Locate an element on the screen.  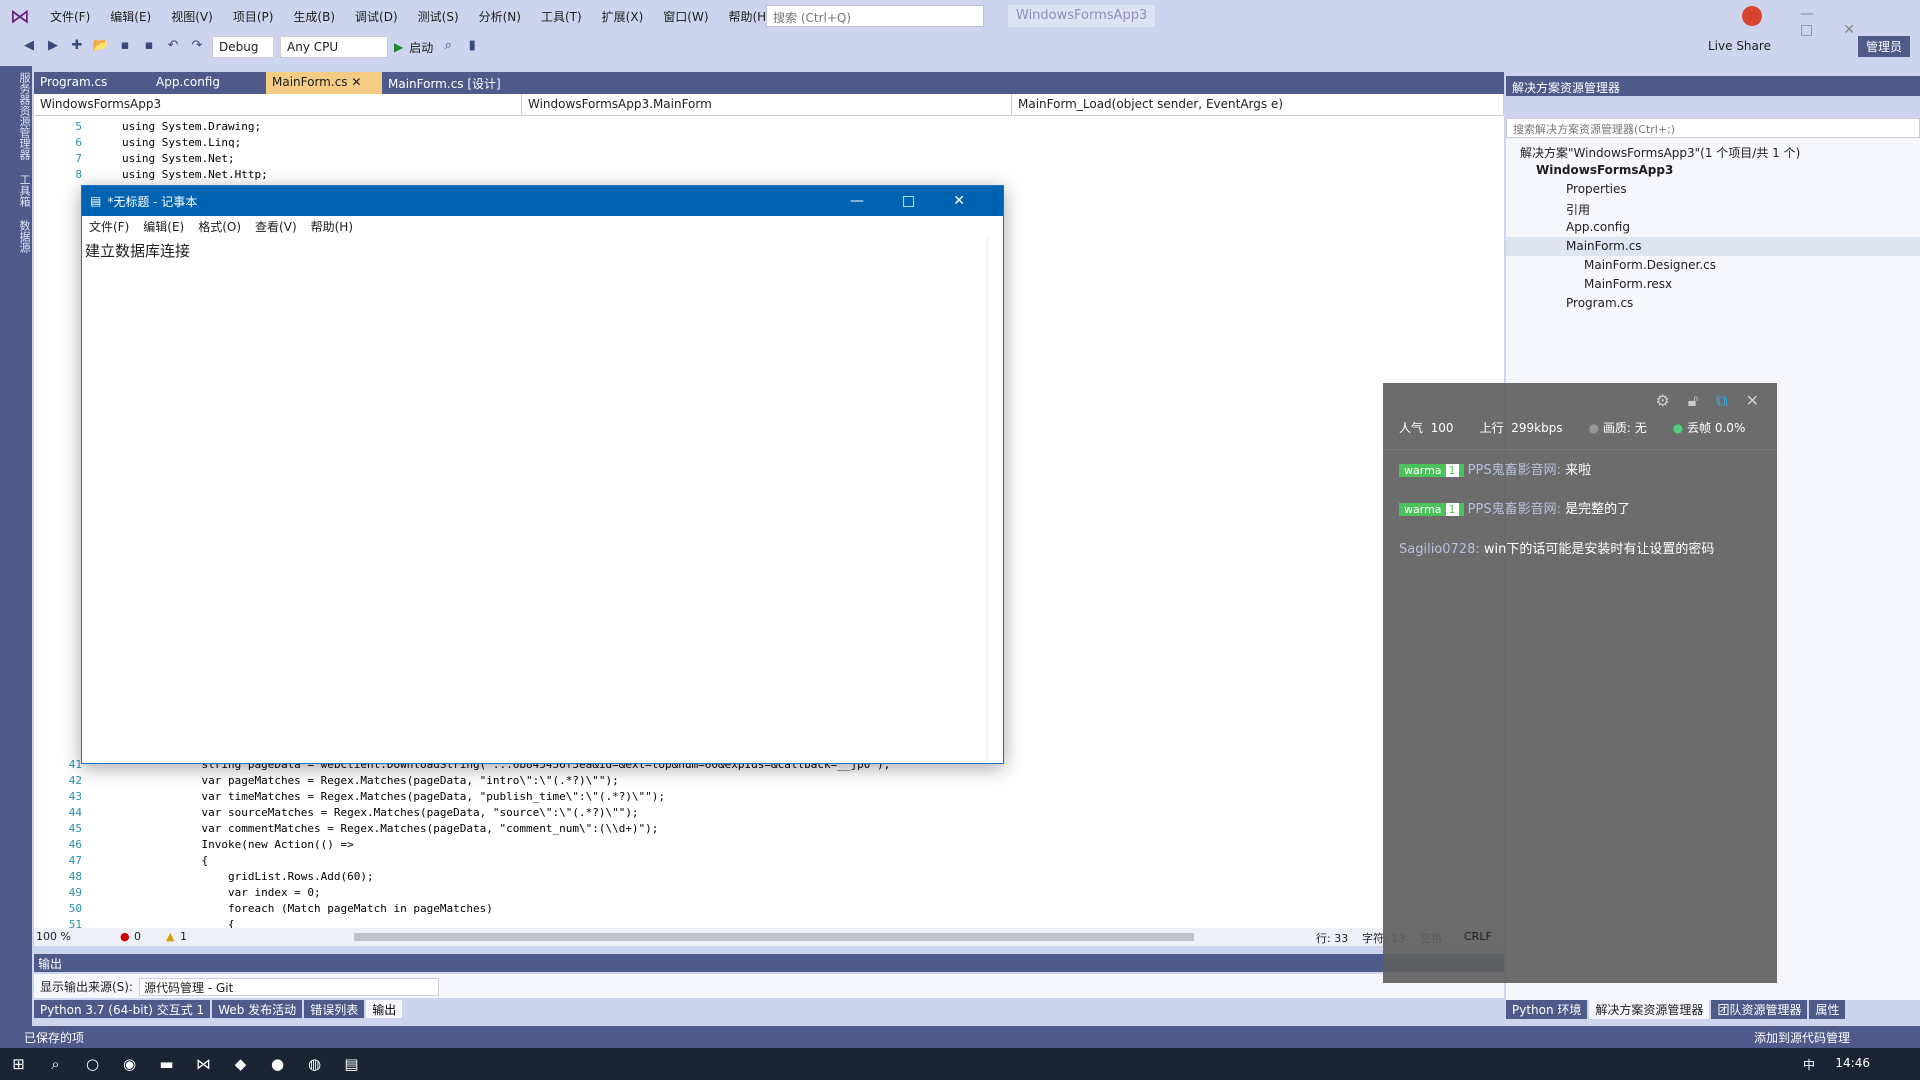
tree-properties: Properties is located at coordinates (1713, 189).